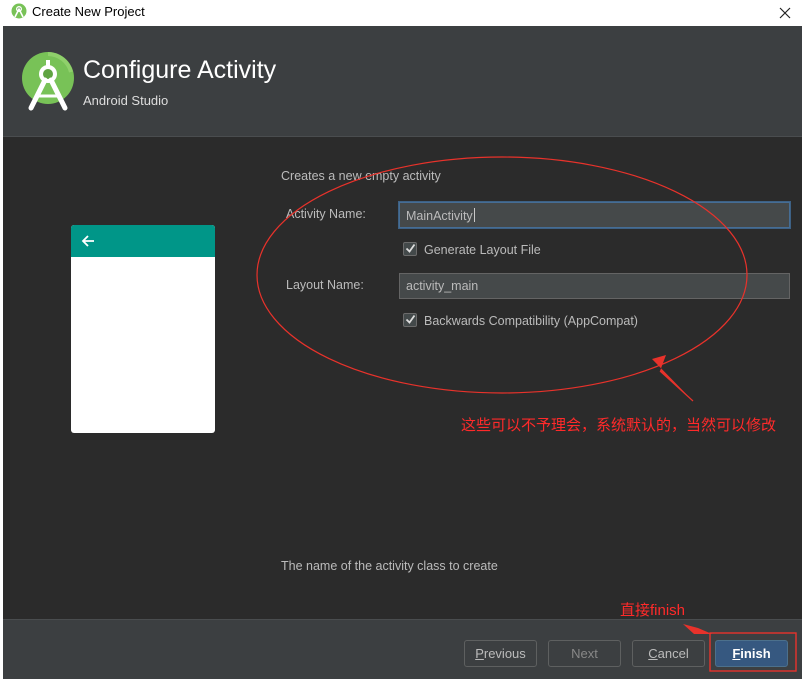 The image size is (802, 679). I want to click on close-icon, so click(785, 13).